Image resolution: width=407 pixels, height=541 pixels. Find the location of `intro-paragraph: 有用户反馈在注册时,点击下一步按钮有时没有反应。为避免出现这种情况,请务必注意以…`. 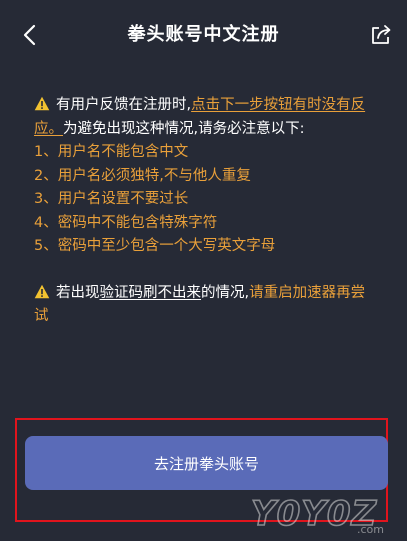

intro-paragraph: 有用户反馈在注册时,点击下一步按钮有时没有反应。为避免出现这种情况,请务必注意以… is located at coordinates (206, 117).